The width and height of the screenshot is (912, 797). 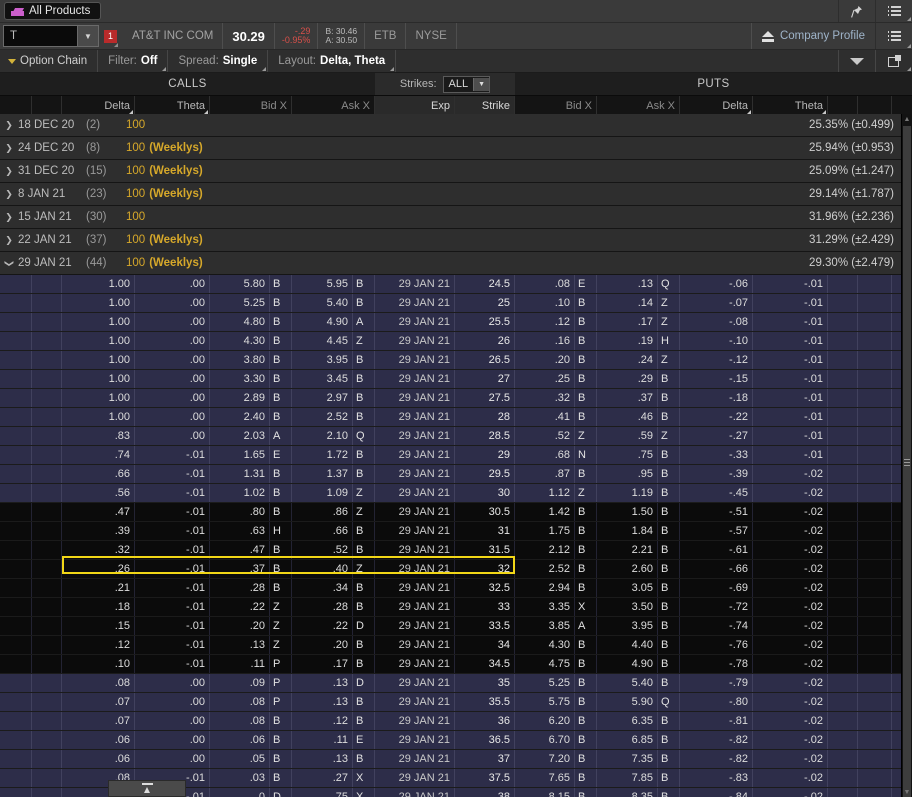 What do you see at coordinates (240, 341) in the screenshot?
I see `cell-call-bid: 4.30` at bounding box center [240, 341].